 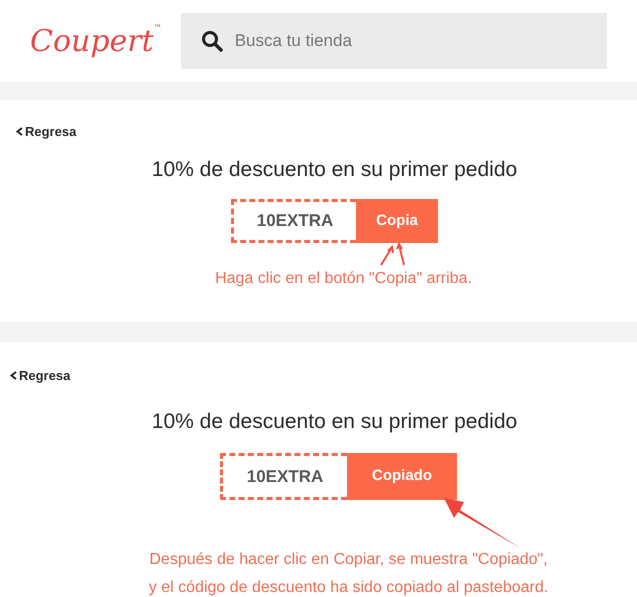 I want to click on search-input: Busca tu tienda, so click(x=410, y=41).